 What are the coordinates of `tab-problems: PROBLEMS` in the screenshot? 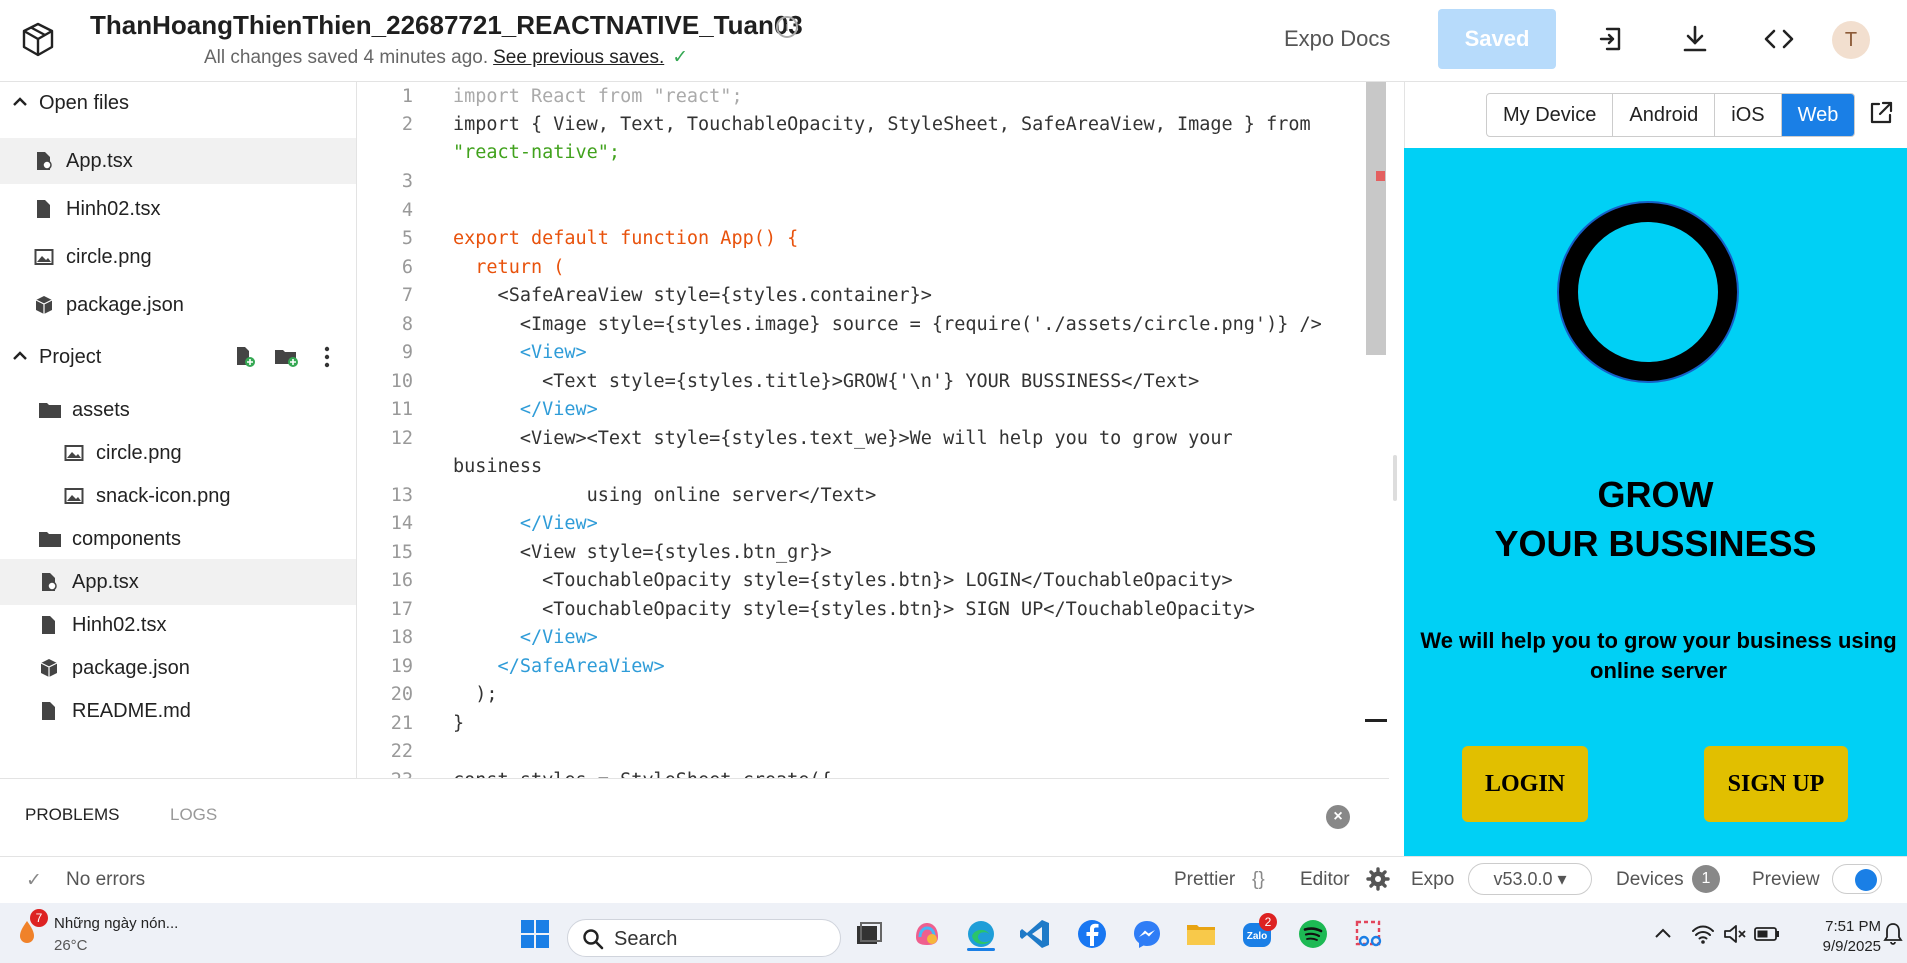 It's located at (72, 815).